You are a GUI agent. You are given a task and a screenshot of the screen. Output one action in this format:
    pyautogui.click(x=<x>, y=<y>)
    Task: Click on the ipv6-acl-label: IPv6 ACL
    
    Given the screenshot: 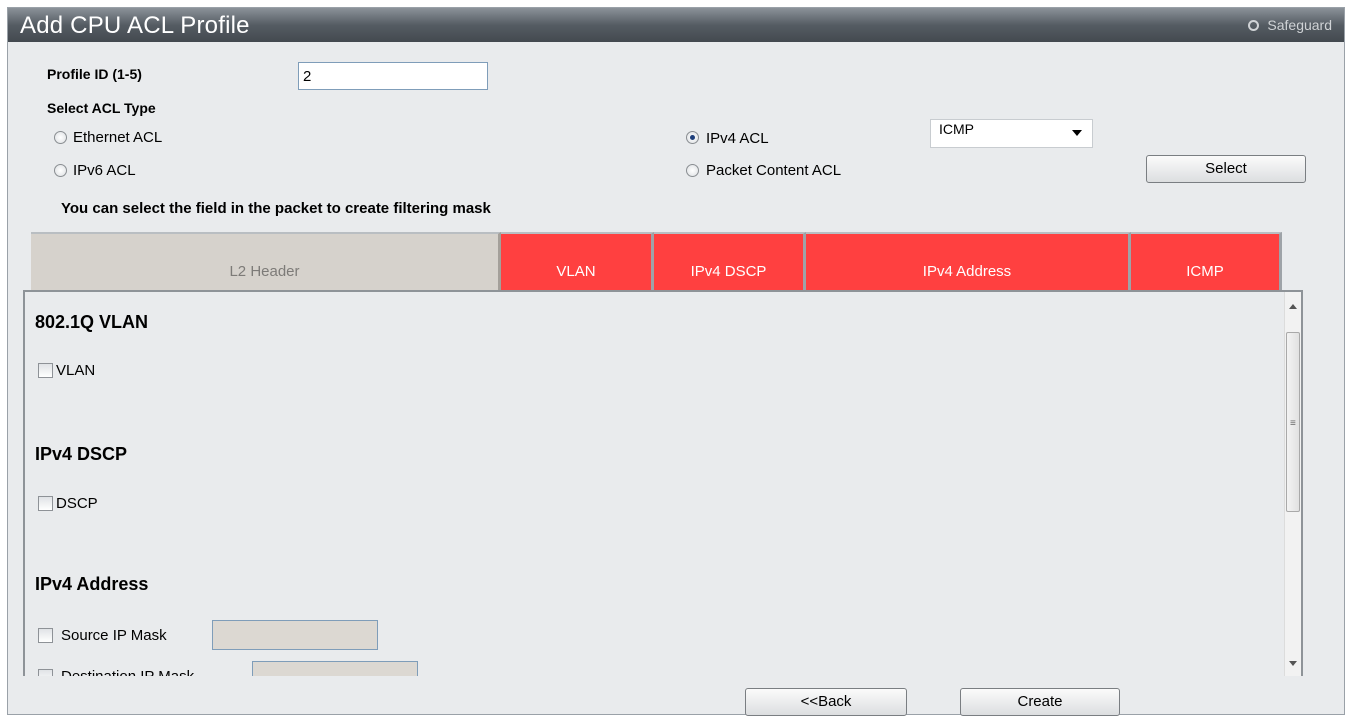 What is the action you would take?
    pyautogui.click(x=104, y=170)
    